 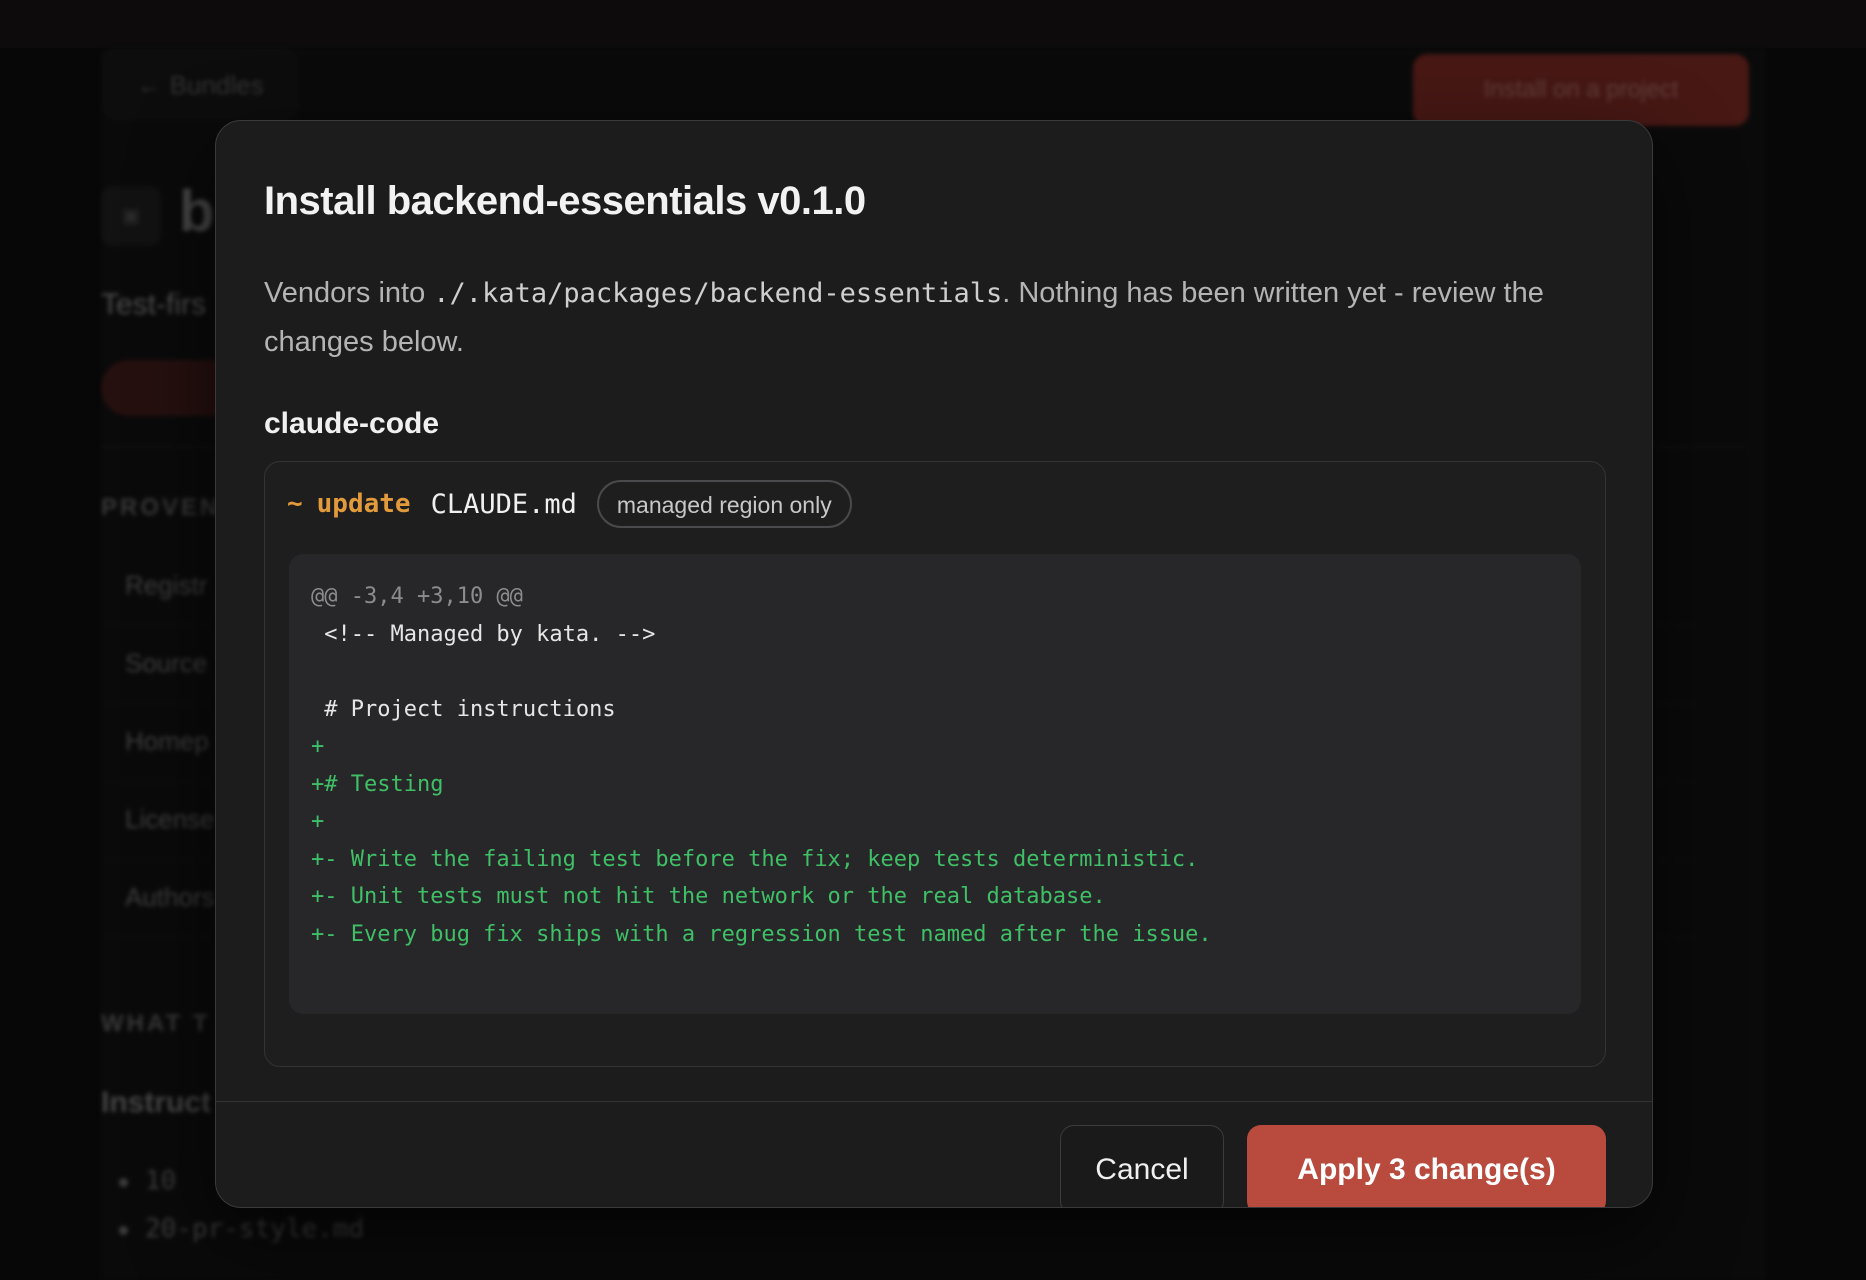 What do you see at coordinates (352, 423) in the screenshot?
I see `target-name: claude-code` at bounding box center [352, 423].